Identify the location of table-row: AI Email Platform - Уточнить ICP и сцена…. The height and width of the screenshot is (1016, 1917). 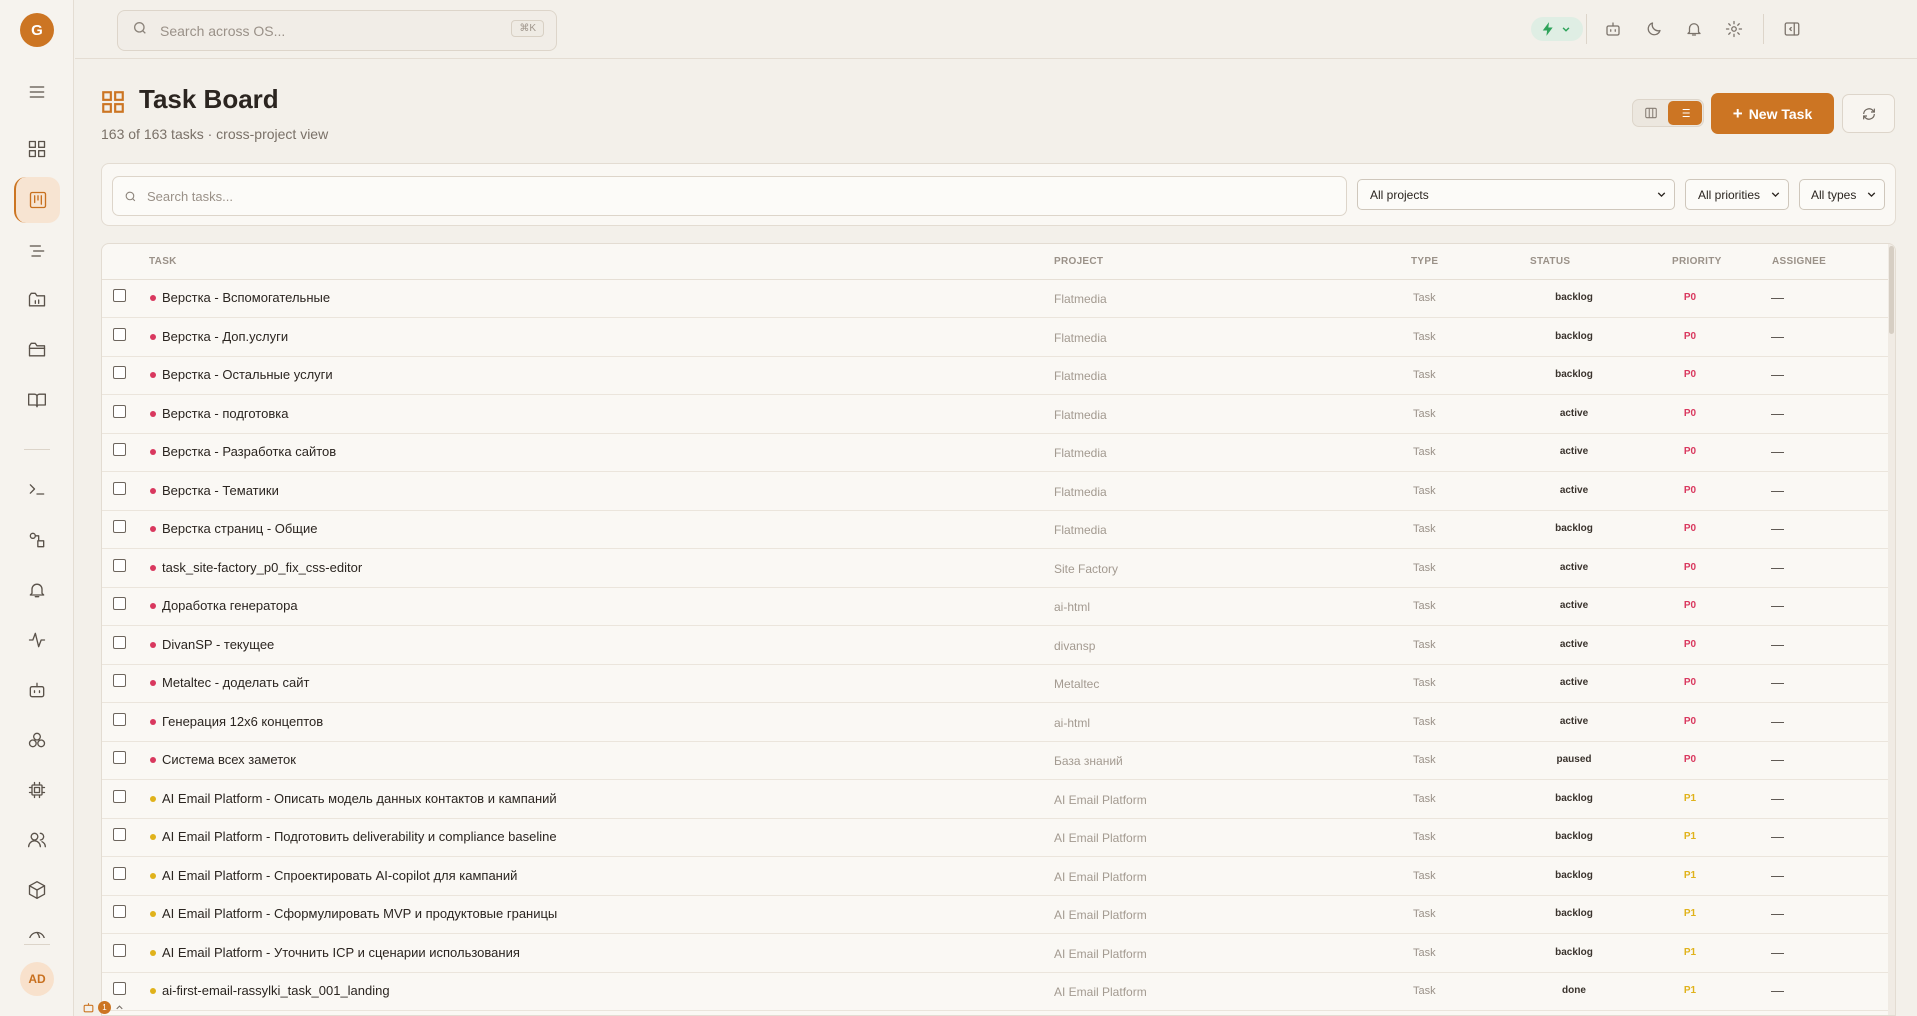
(996, 954).